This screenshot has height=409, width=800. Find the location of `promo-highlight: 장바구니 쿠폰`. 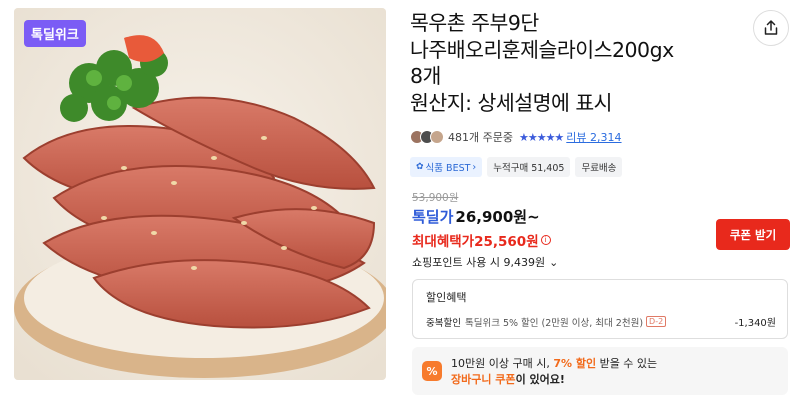

promo-highlight: 장바구니 쿠폰 is located at coordinates (483, 379).